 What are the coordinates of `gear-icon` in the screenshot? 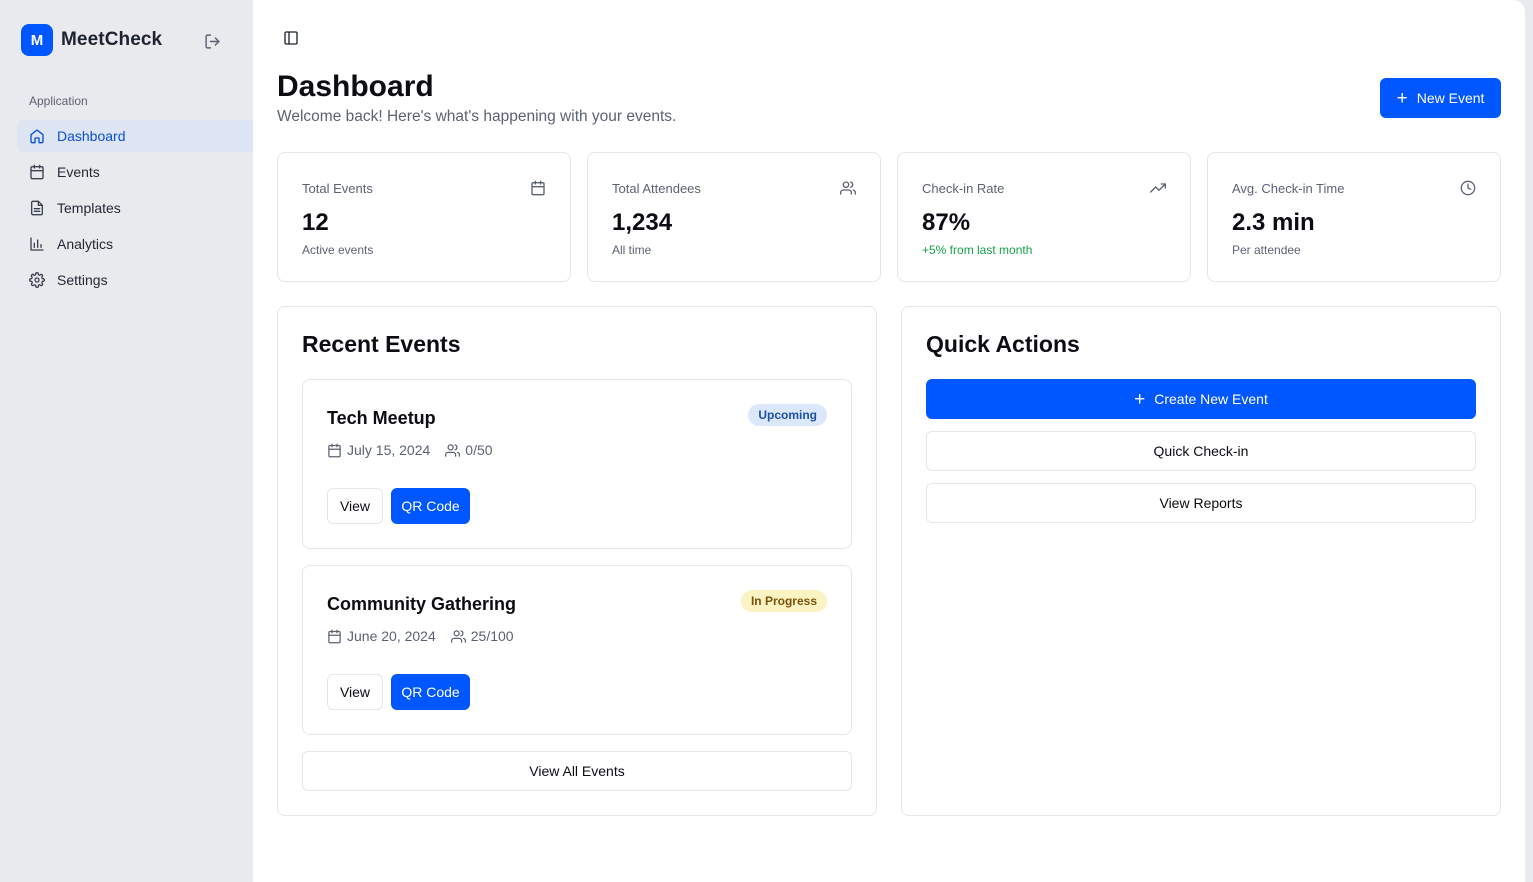 It's located at (37, 280).